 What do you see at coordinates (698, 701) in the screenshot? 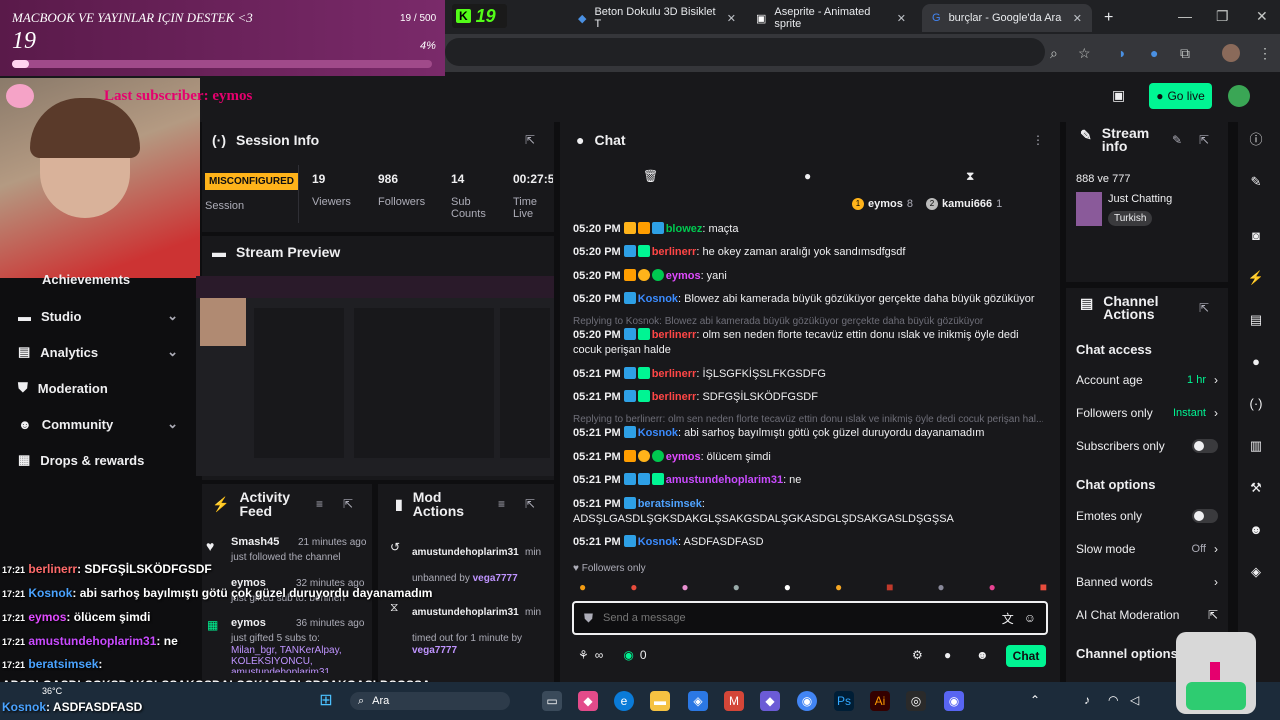
I see `store-icon: ◈` at bounding box center [698, 701].